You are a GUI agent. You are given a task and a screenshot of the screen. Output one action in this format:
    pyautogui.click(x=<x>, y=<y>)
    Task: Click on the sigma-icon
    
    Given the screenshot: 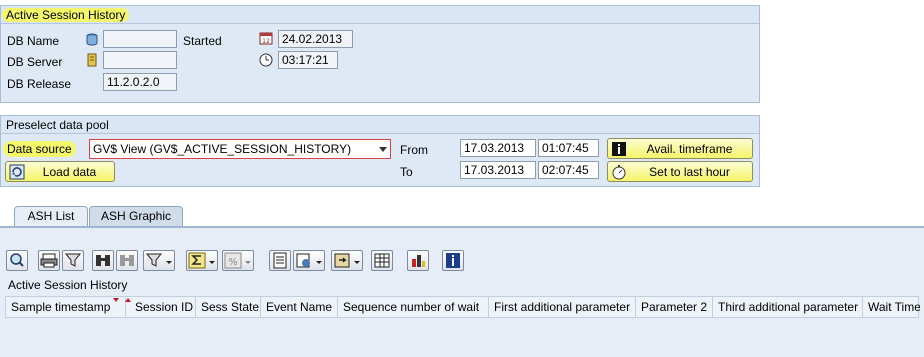 What is the action you would take?
    pyautogui.click(x=201, y=260)
    